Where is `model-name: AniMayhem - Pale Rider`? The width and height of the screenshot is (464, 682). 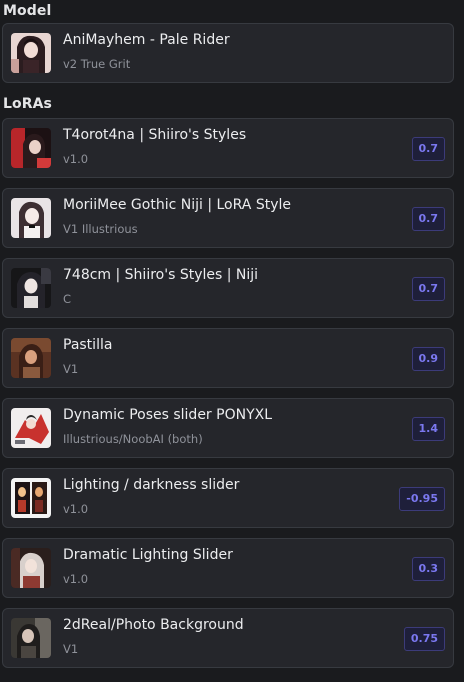
model-name: AniMayhem - Pale Rider is located at coordinates (146, 40).